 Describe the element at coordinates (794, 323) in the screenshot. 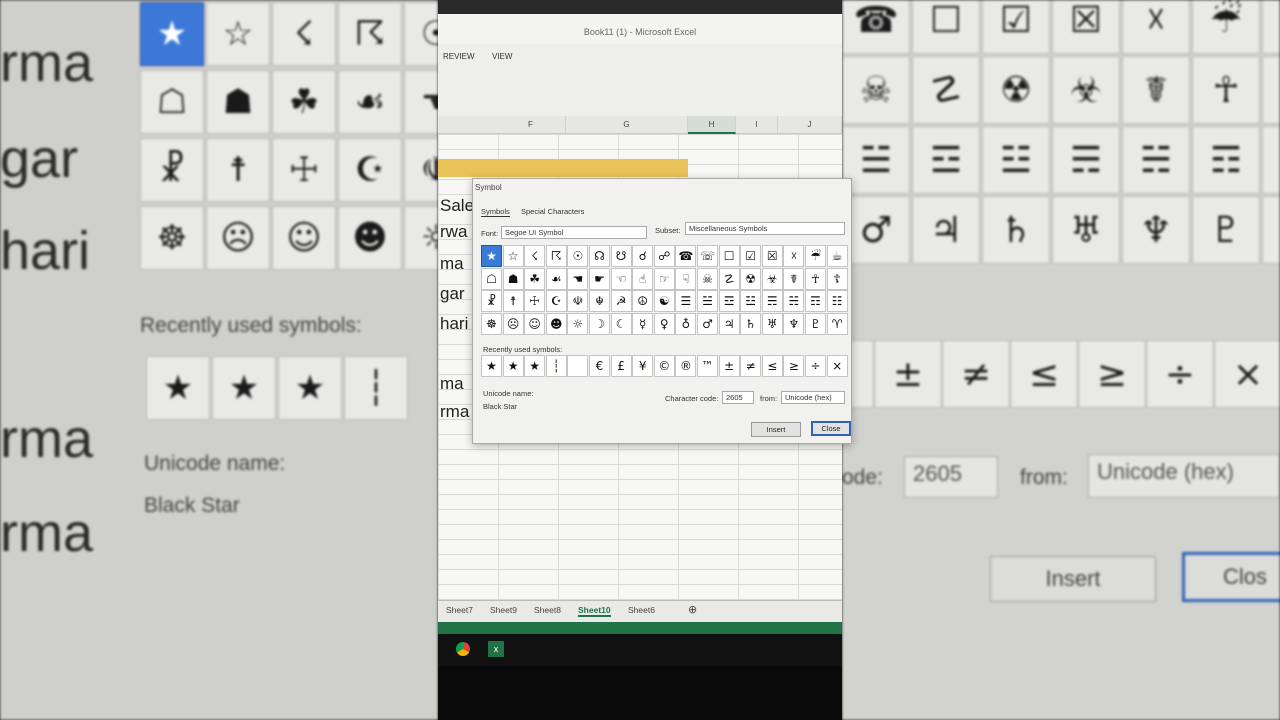

I see `symbol-cell: ♆` at that location.